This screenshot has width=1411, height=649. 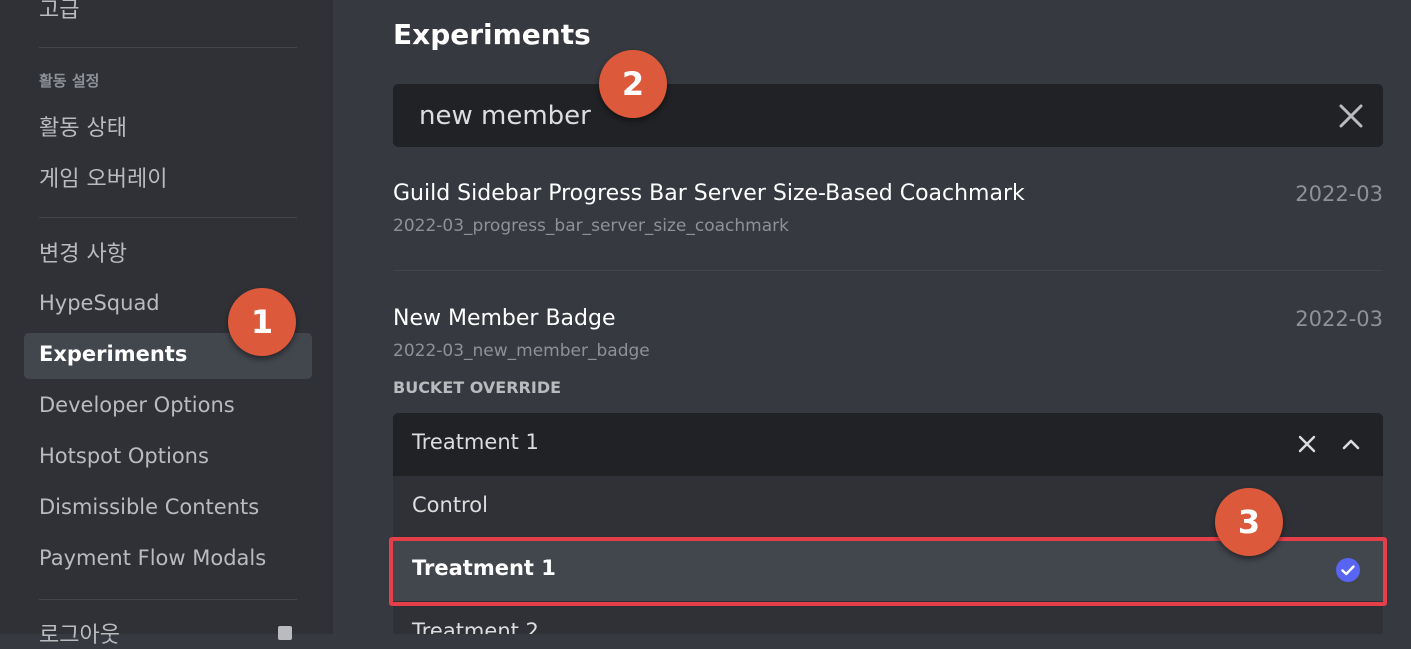 What do you see at coordinates (492, 34) in the screenshot?
I see `page-title: Experiments` at bounding box center [492, 34].